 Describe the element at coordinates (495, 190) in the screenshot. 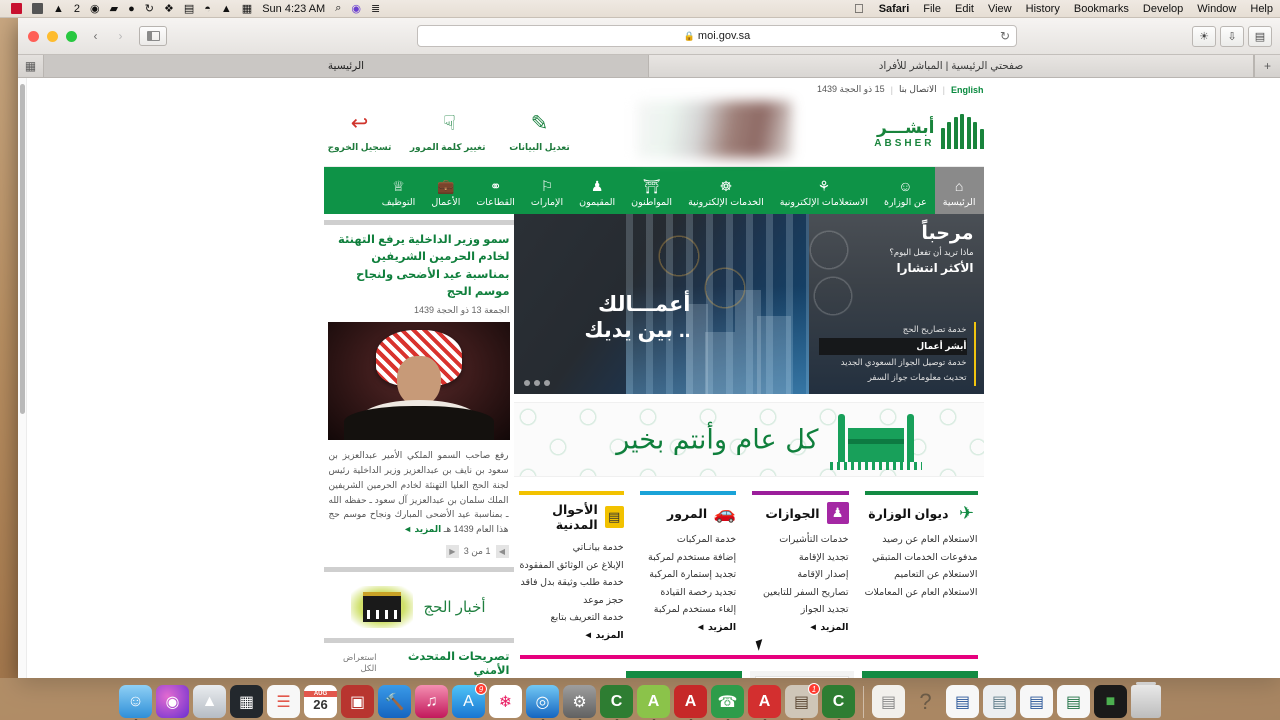

I see `nav-item-sectors: ⚭ القطاعات` at that location.